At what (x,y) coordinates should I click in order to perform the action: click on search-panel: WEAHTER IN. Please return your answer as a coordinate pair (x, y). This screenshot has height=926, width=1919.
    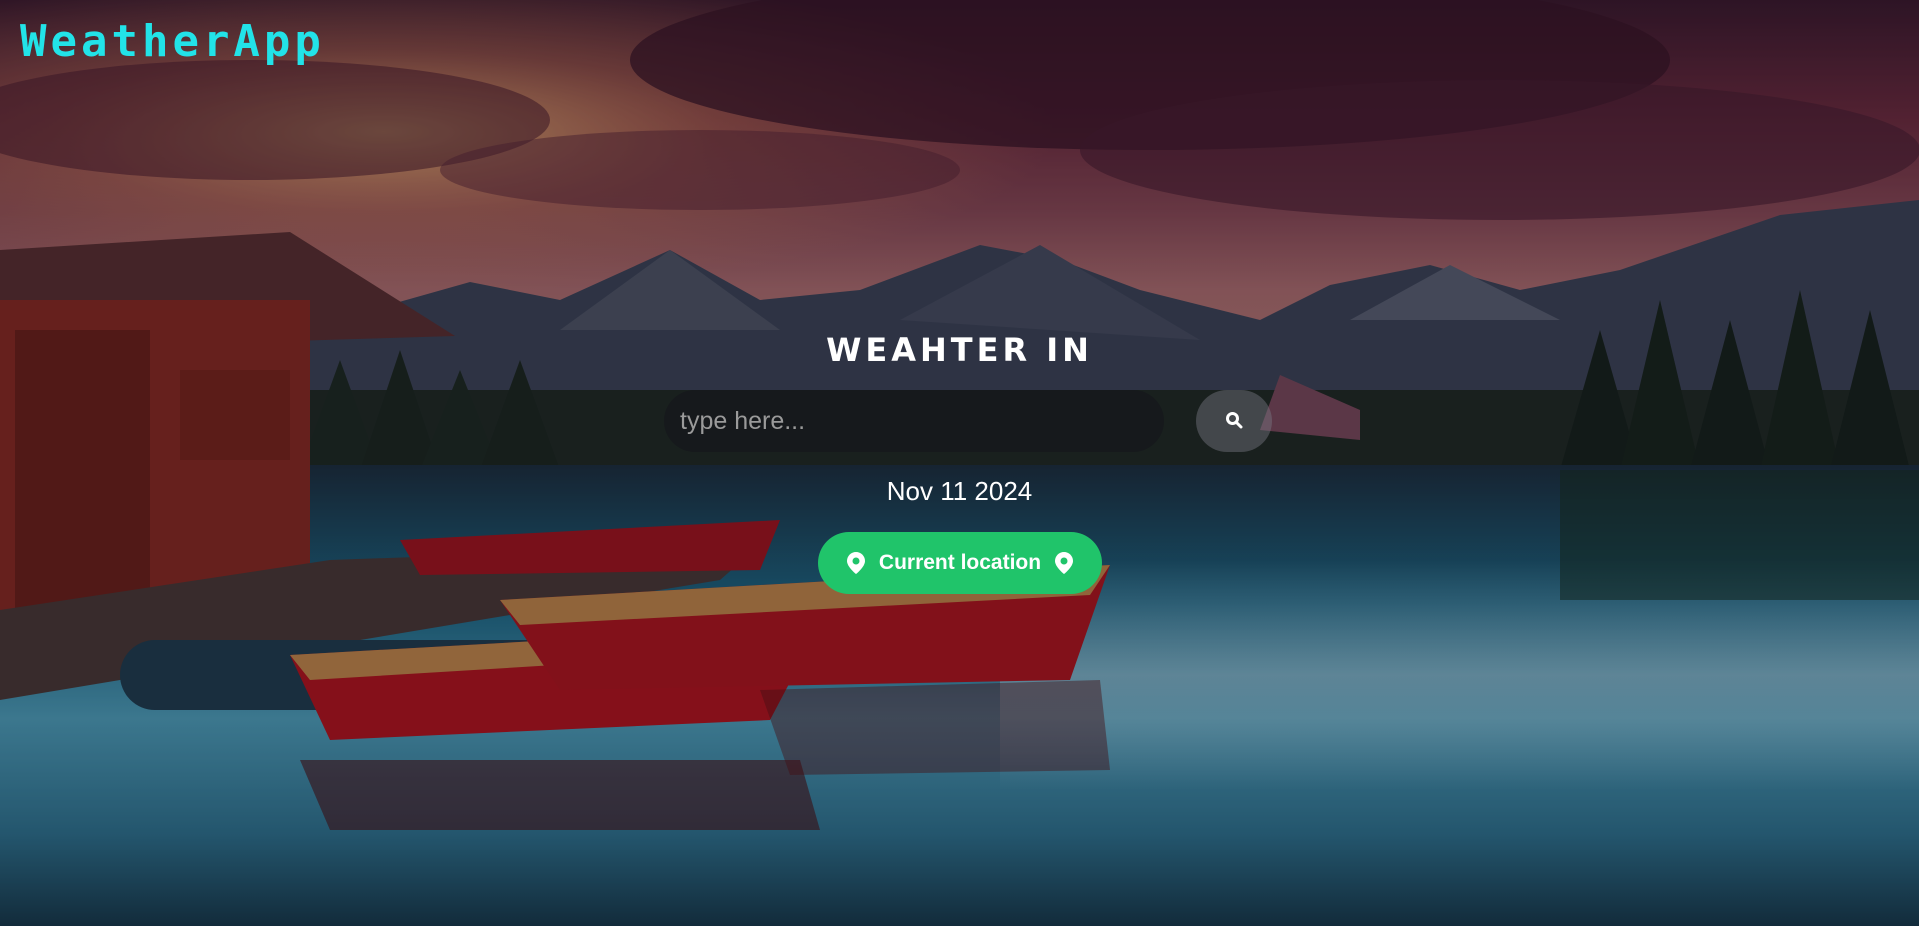
    Looking at the image, I should click on (959, 350).